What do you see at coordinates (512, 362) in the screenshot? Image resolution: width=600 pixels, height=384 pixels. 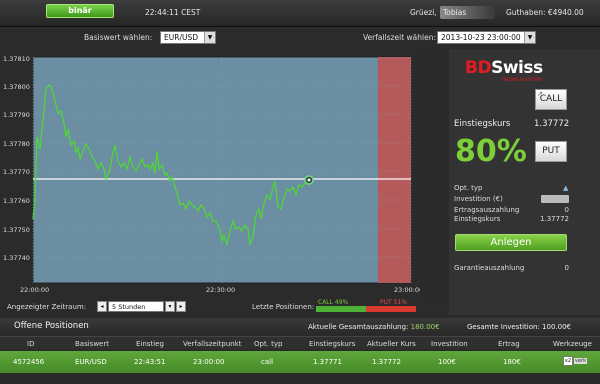 I see `position-payout: 180€` at bounding box center [512, 362].